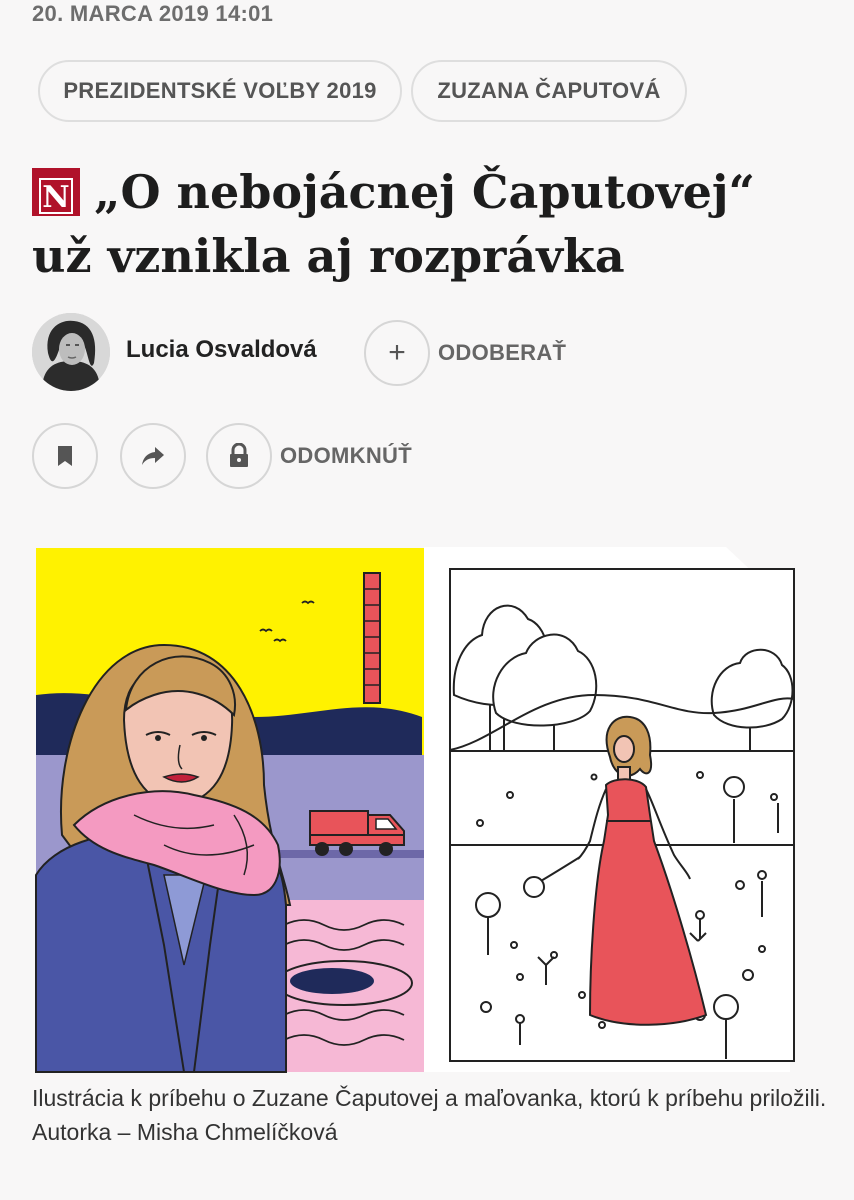 The width and height of the screenshot is (854, 1200). I want to click on lock-icon, so click(239, 455).